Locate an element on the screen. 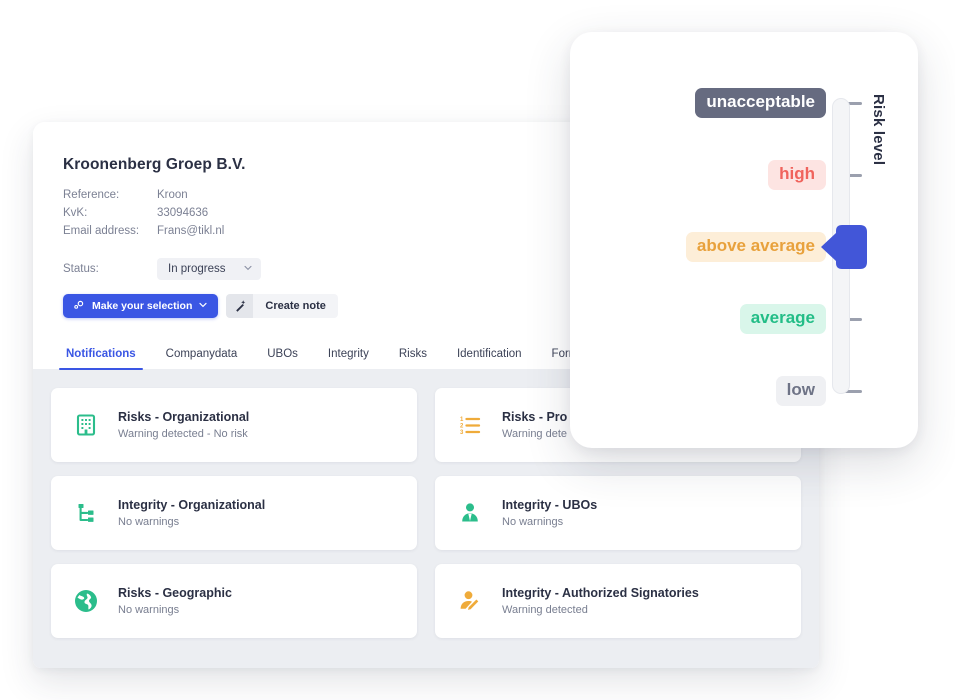 This screenshot has width=955, height=700. risk-level-high: high is located at coordinates (716, 175).